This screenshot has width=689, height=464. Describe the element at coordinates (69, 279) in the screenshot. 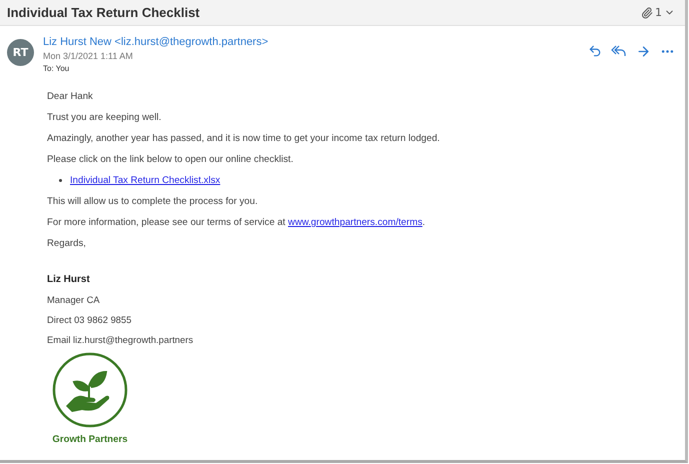

I see `signature-name: Liz Hurst` at that location.